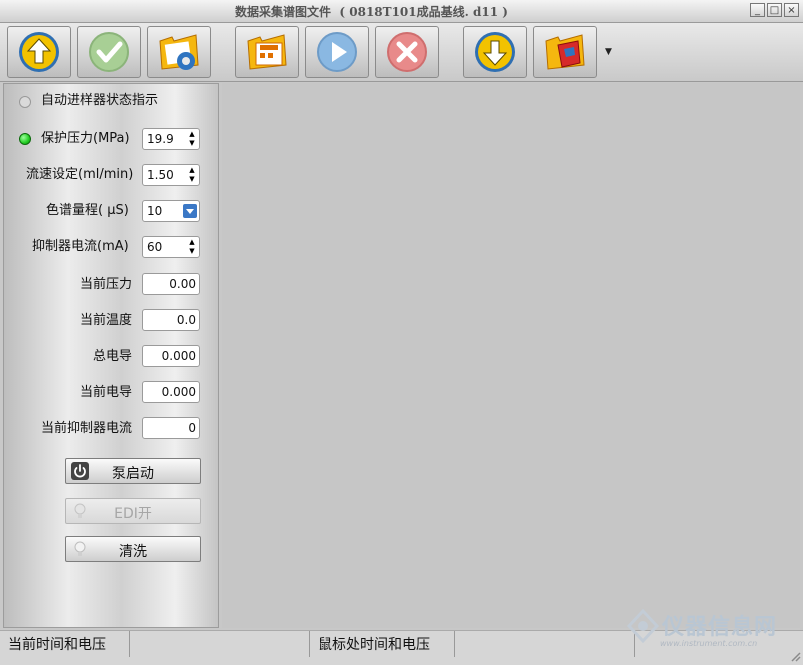 This screenshot has width=803, height=665. Describe the element at coordinates (374, 645) in the screenshot. I see `status-mouse-time-voltage-text: 鼠标处时间和电压` at that location.